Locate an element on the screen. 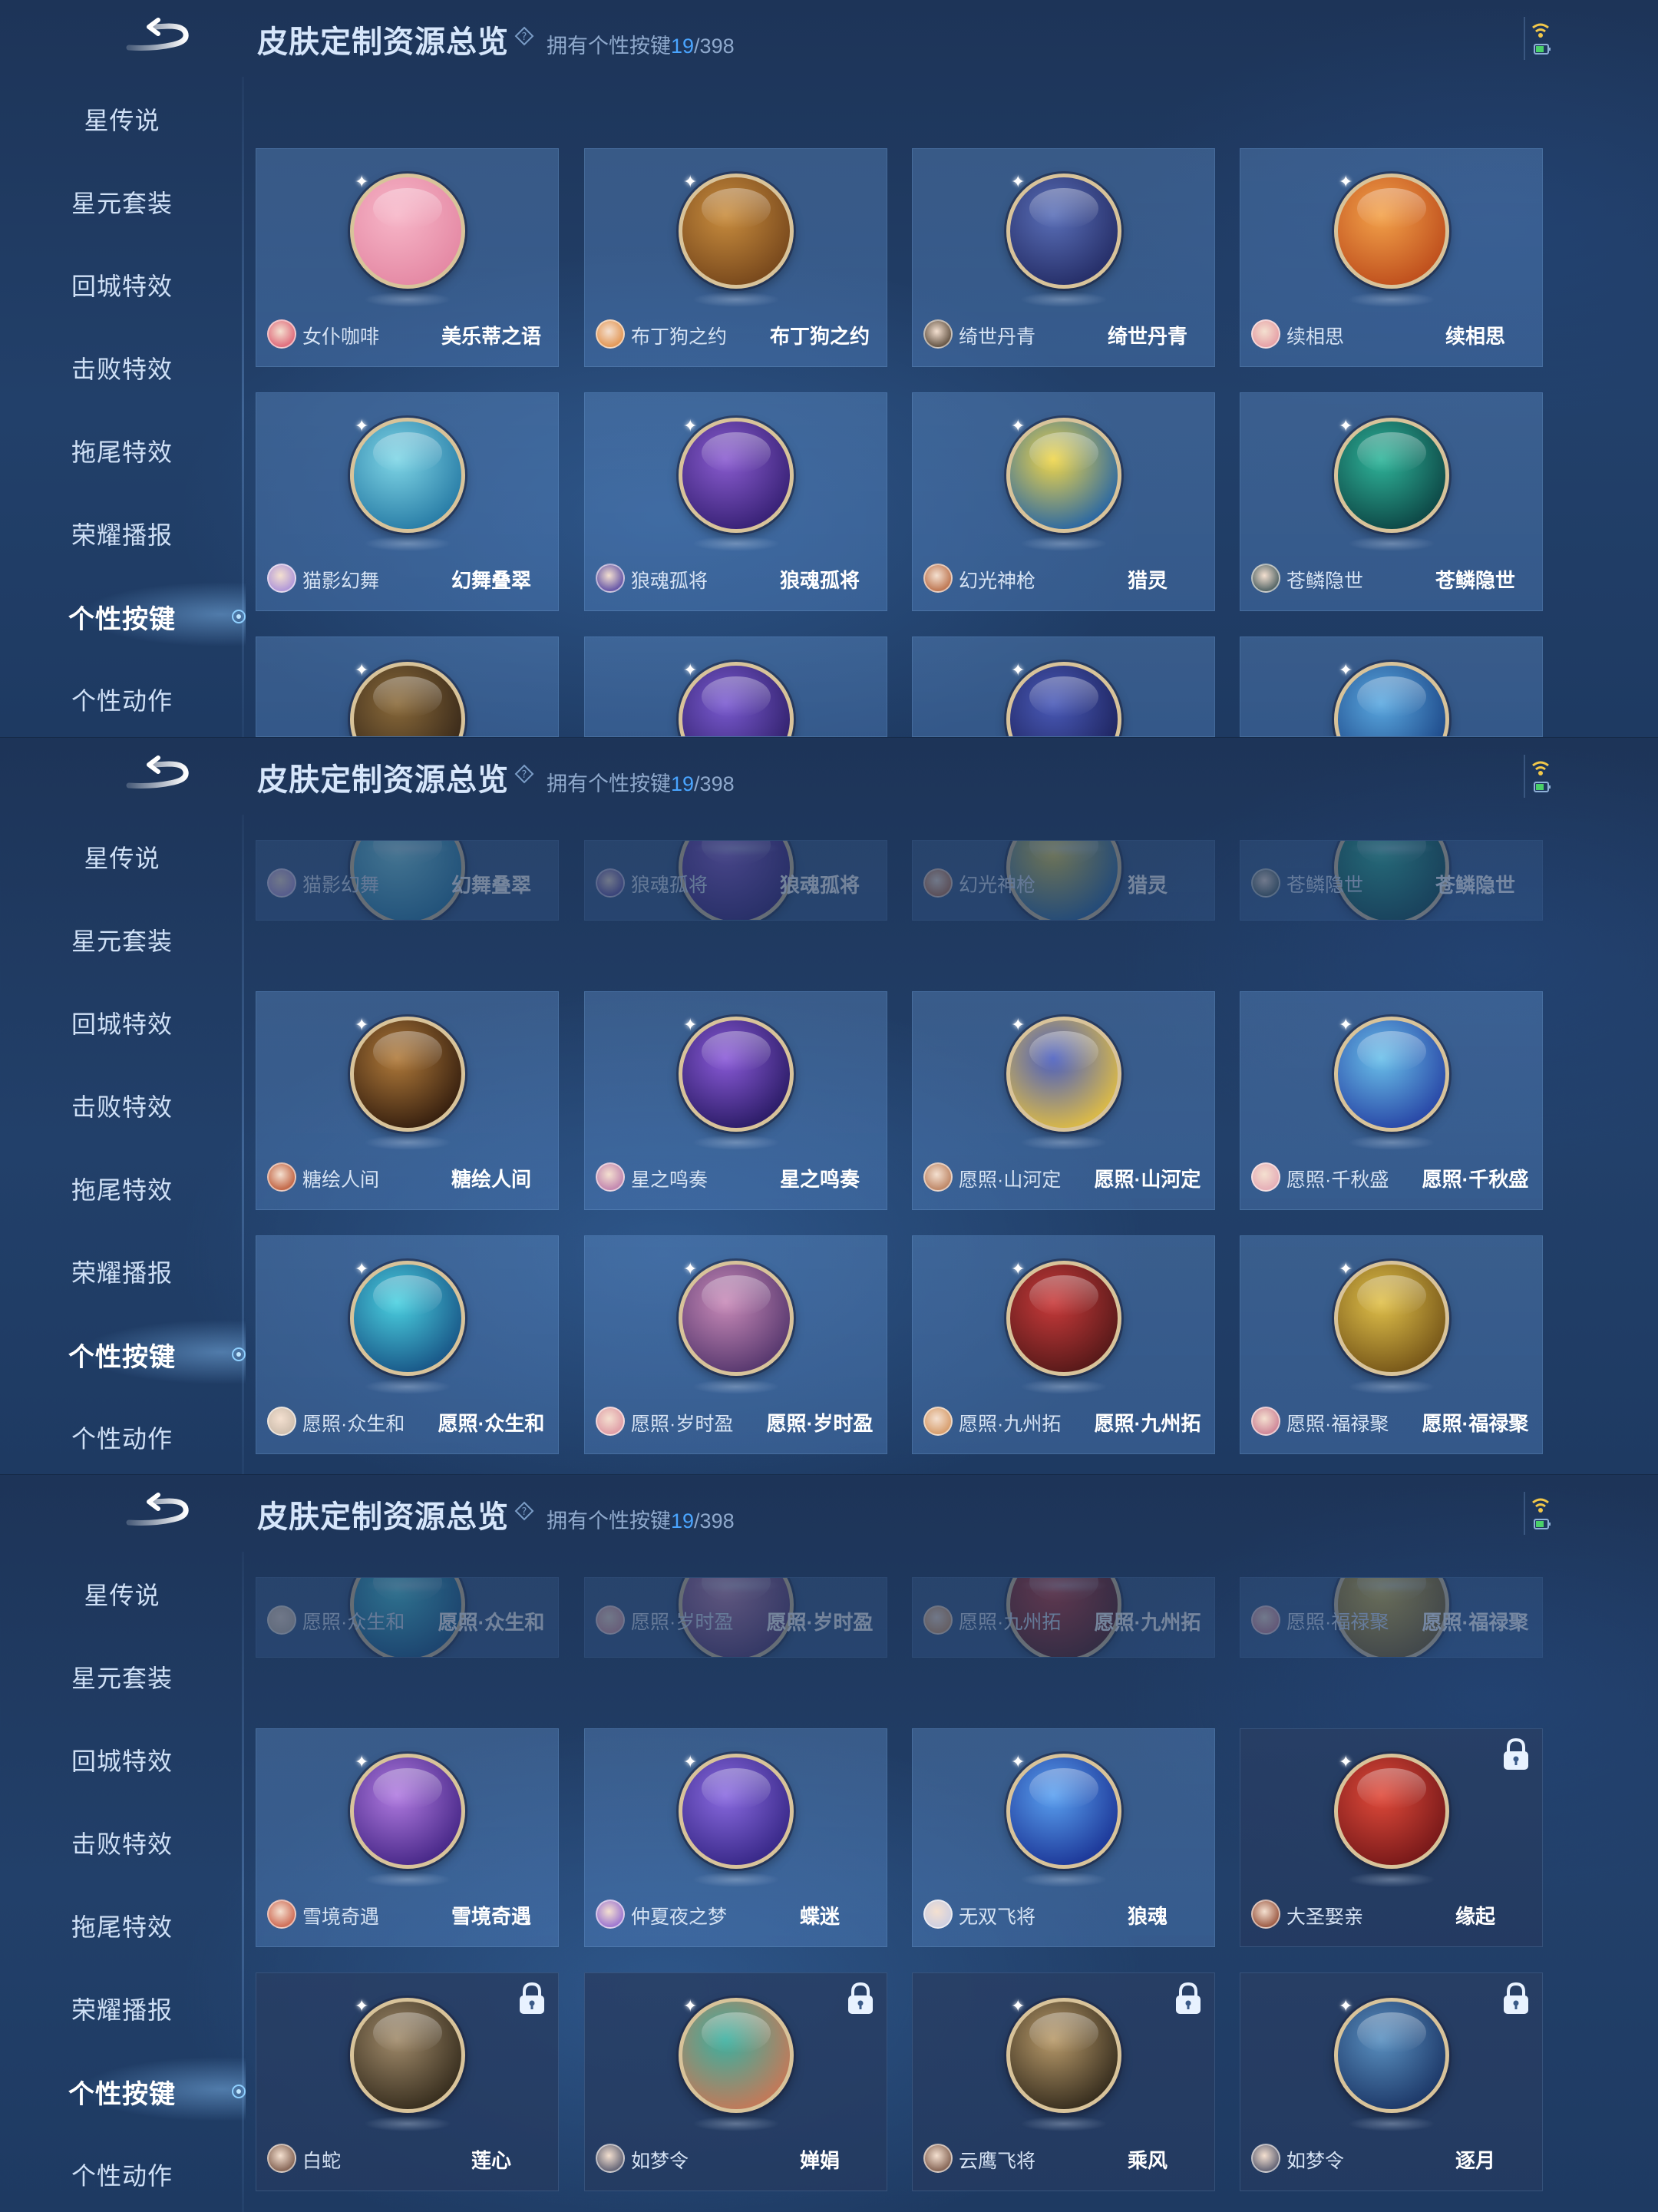 Image resolution: width=1658 pixels, height=2212 pixels. button-skin-name: 愿照·千秋盛 is located at coordinates (1475, 1179).